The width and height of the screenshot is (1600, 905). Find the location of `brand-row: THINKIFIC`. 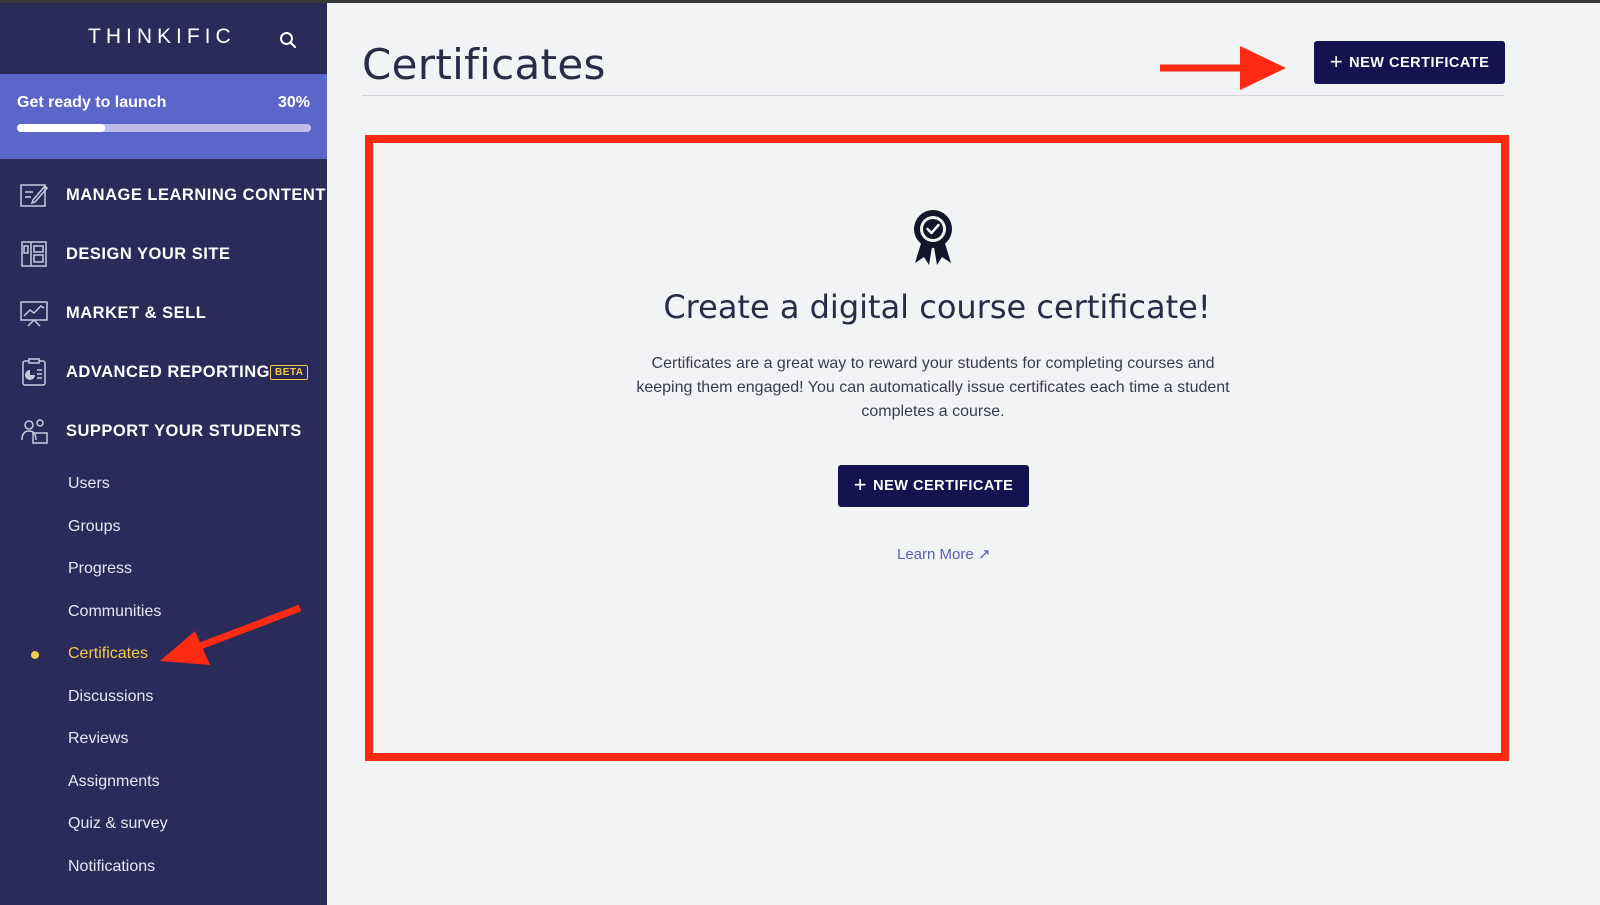

brand-row: THINKIFIC is located at coordinates (163, 38).